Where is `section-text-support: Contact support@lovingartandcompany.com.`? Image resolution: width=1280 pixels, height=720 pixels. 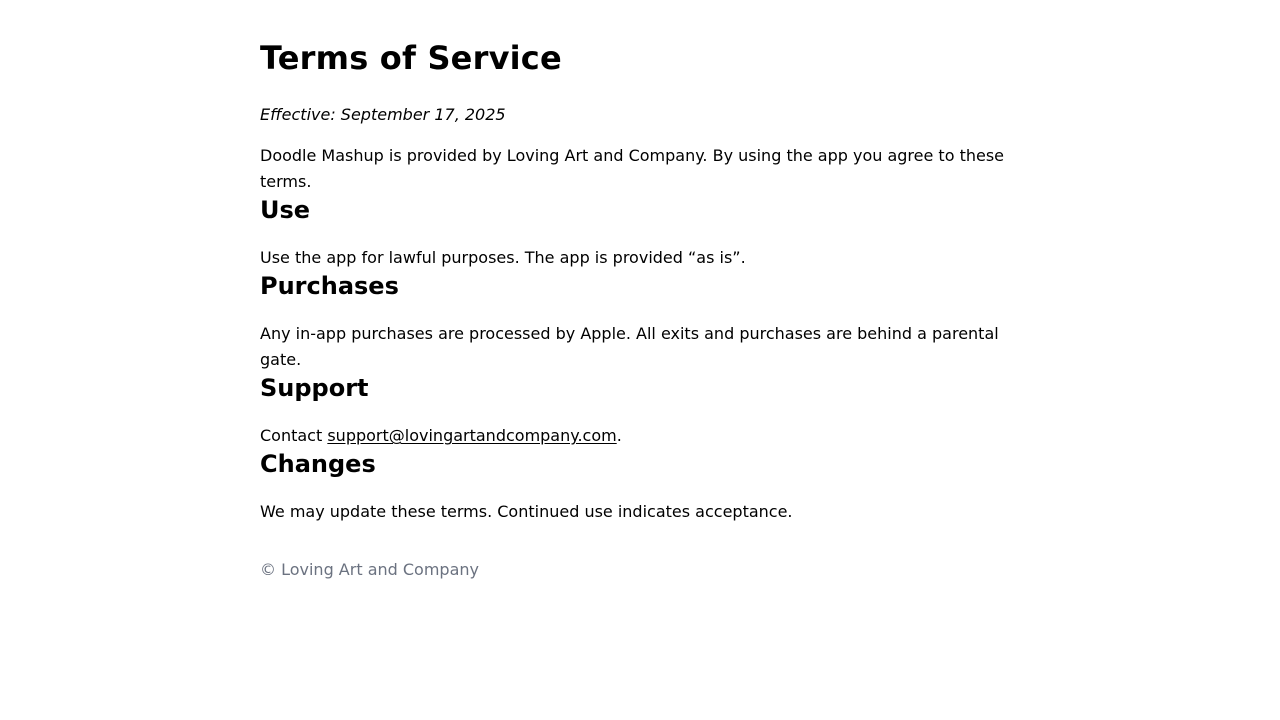 section-text-support: Contact support@lovingartandcompany.com. is located at coordinates (640, 436).